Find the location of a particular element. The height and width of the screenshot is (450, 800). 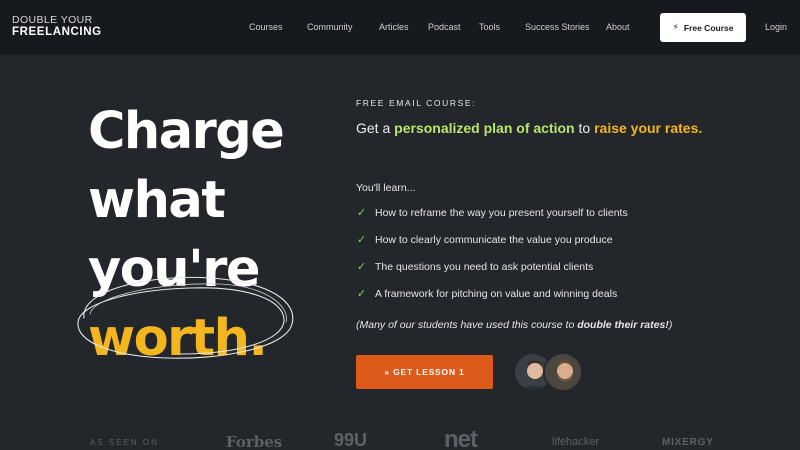

subhead-highlight-2: raise your rates. is located at coordinates (648, 128).